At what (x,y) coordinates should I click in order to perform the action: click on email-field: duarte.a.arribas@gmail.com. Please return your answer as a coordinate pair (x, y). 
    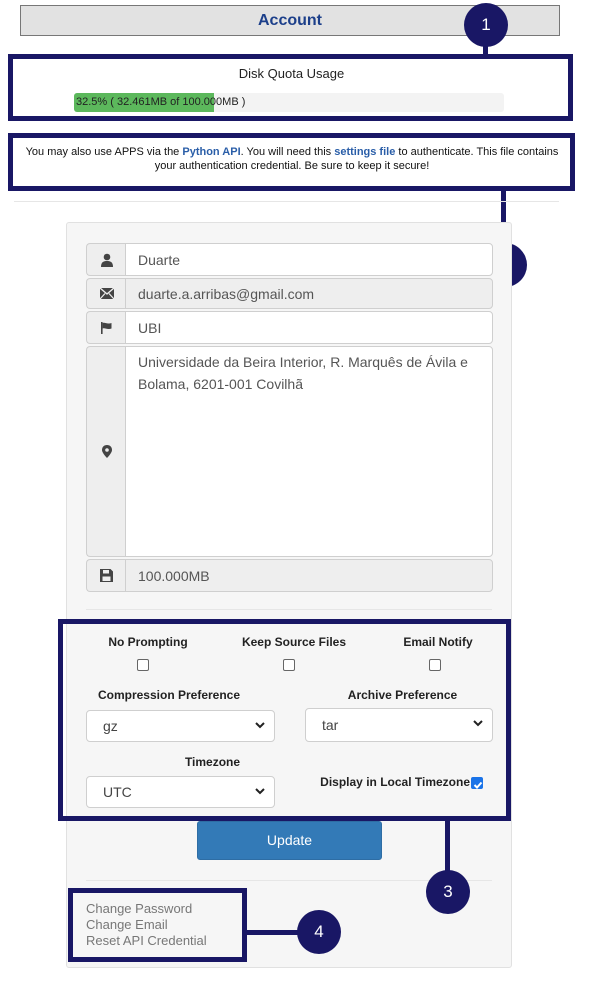
    Looking at the image, I should click on (309, 293).